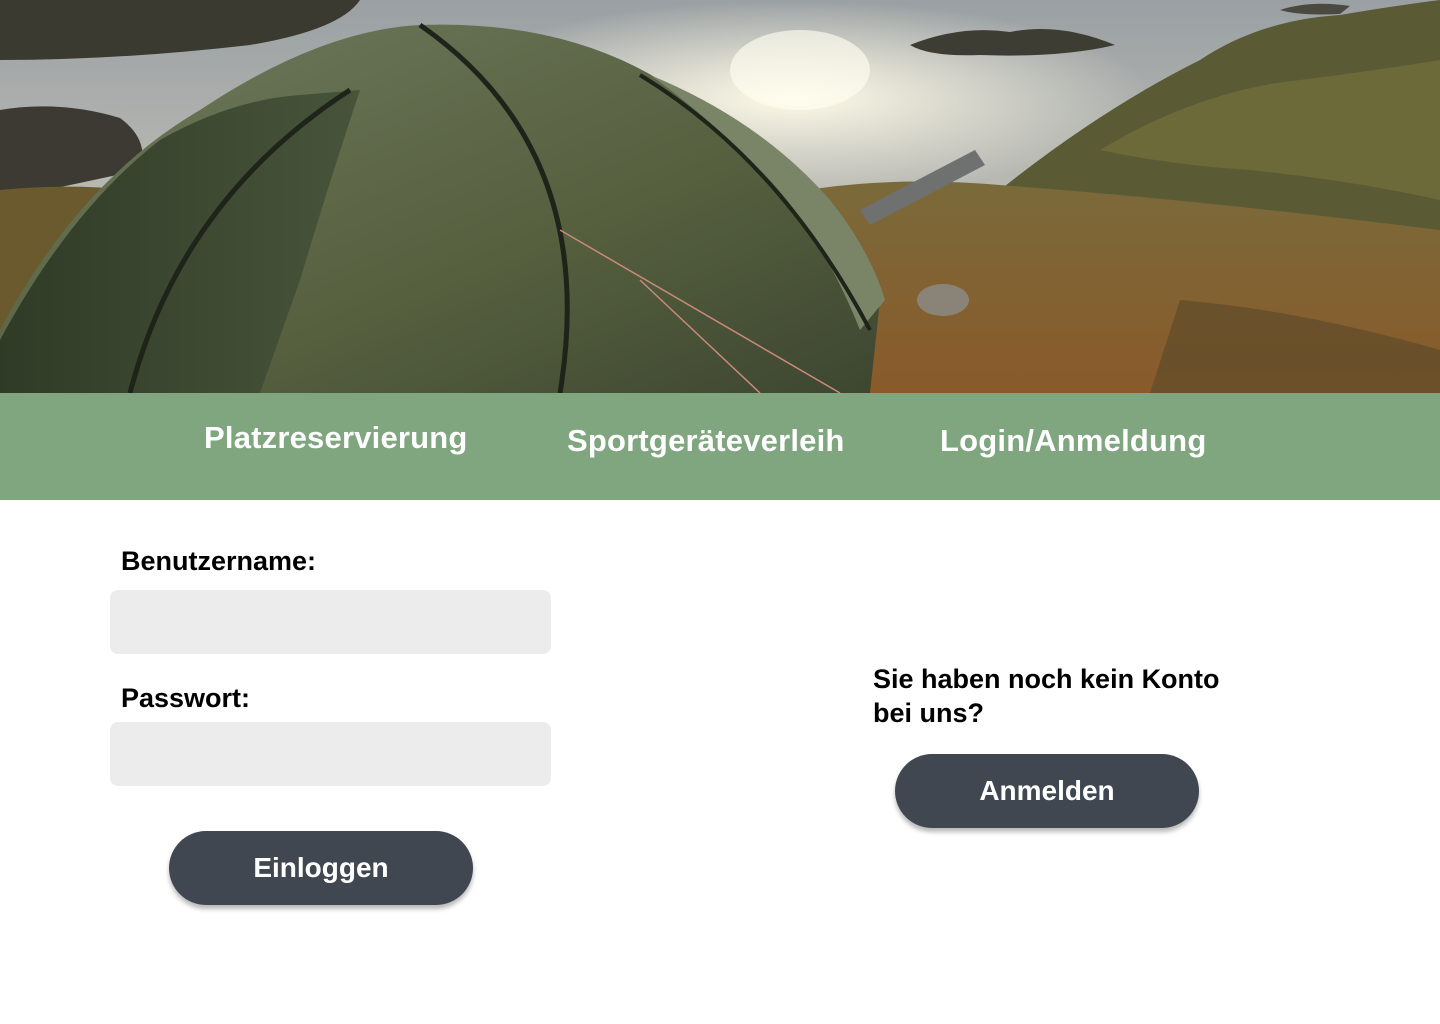 Image resolution: width=1440 pixels, height=1024 pixels. Describe the element at coordinates (336, 438) in the screenshot. I see `nav-item-platzreservierung: Platzreservierung` at that location.